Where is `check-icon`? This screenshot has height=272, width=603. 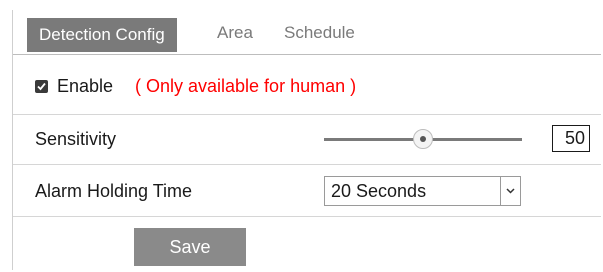 check-icon is located at coordinates (41, 86).